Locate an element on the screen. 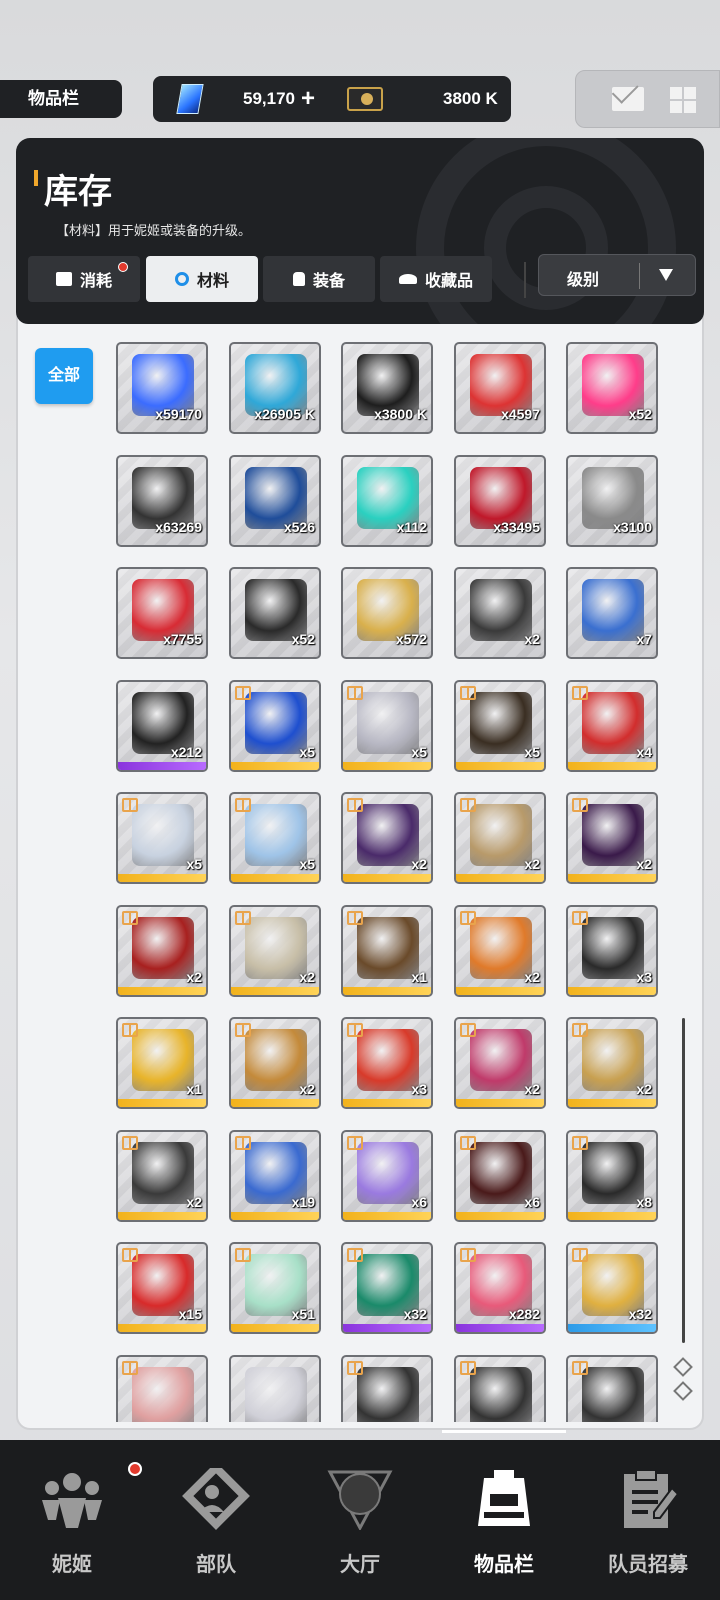 The height and width of the screenshot is (1600, 720). nav-lobby: 大厅 is located at coordinates (360, 1520).